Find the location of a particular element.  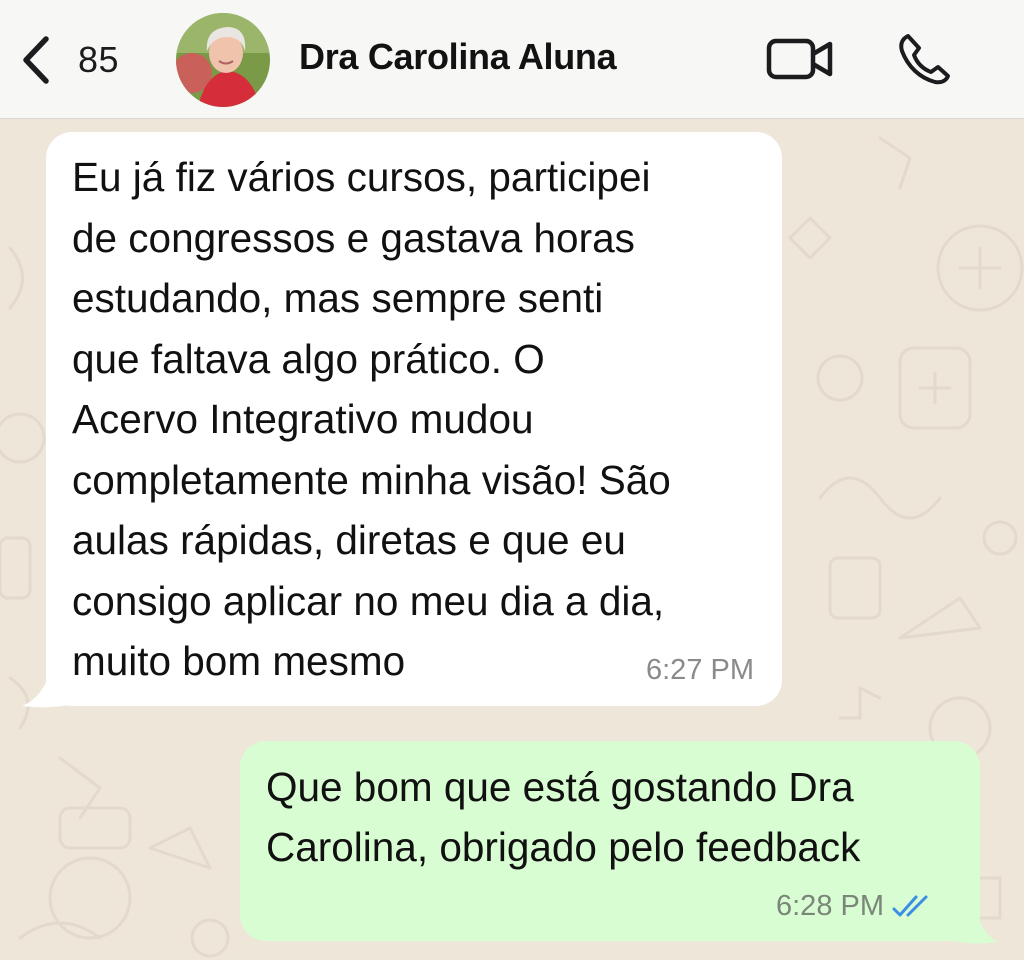

outgoing-message-meta: 6:28 PM is located at coordinates (855, 906).